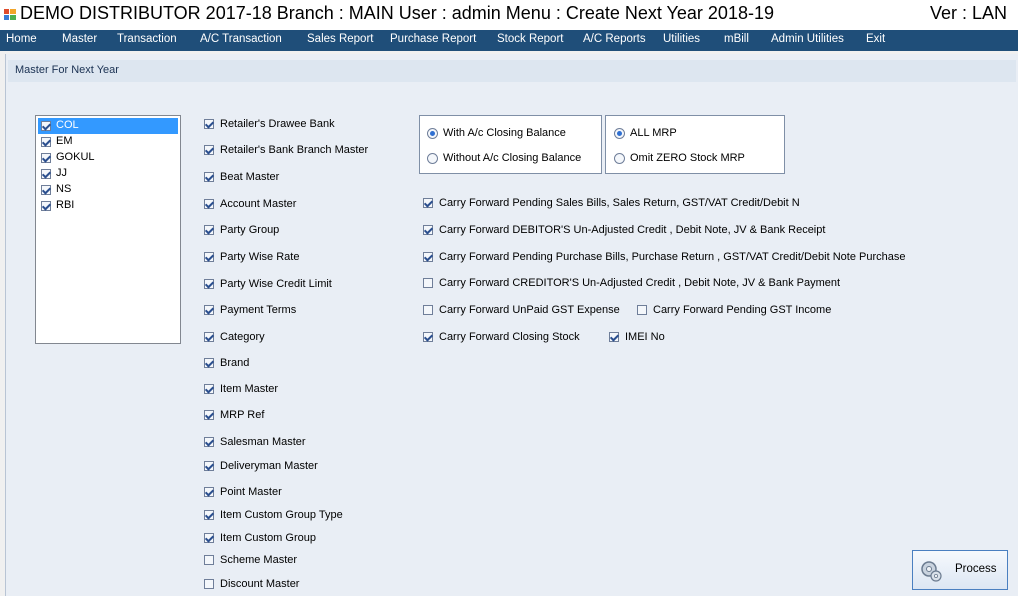 The image size is (1018, 596). What do you see at coordinates (530, 39) in the screenshot?
I see `menu-stock-report: Stock Report` at bounding box center [530, 39].